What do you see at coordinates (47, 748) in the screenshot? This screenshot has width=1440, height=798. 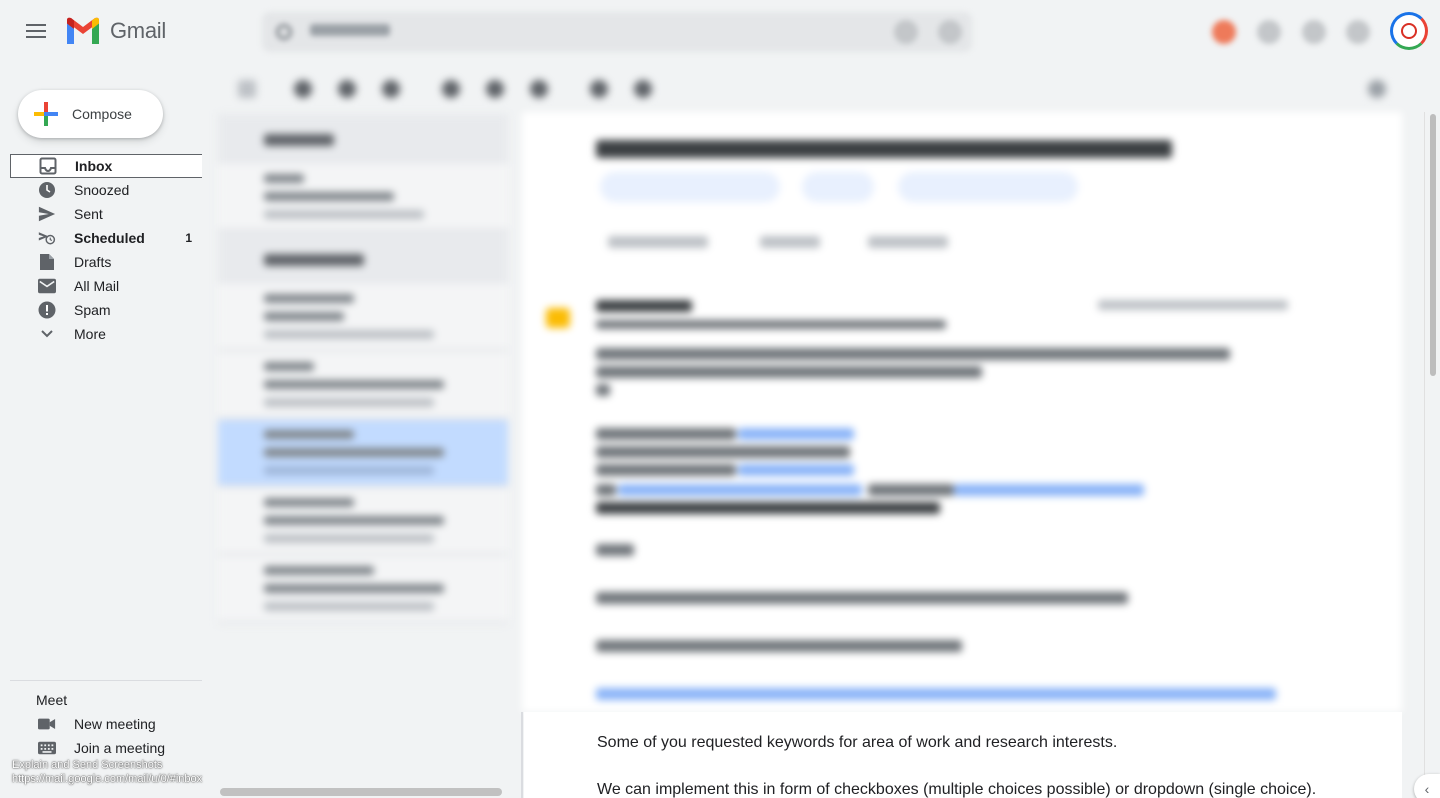 I see `keyboard-icon` at bounding box center [47, 748].